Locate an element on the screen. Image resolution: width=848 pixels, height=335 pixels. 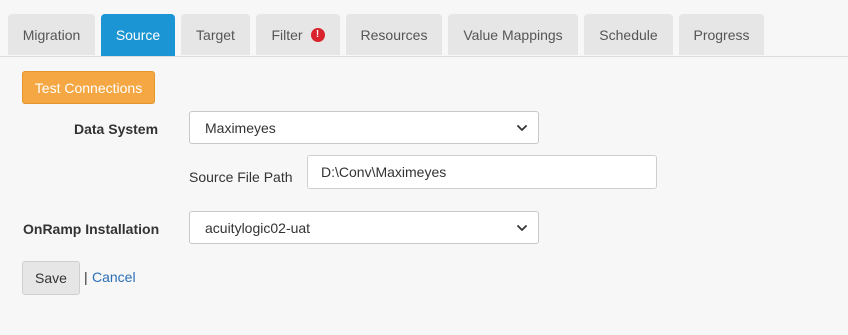
onramp-installation-label: OnRamp Installation is located at coordinates (91, 229).